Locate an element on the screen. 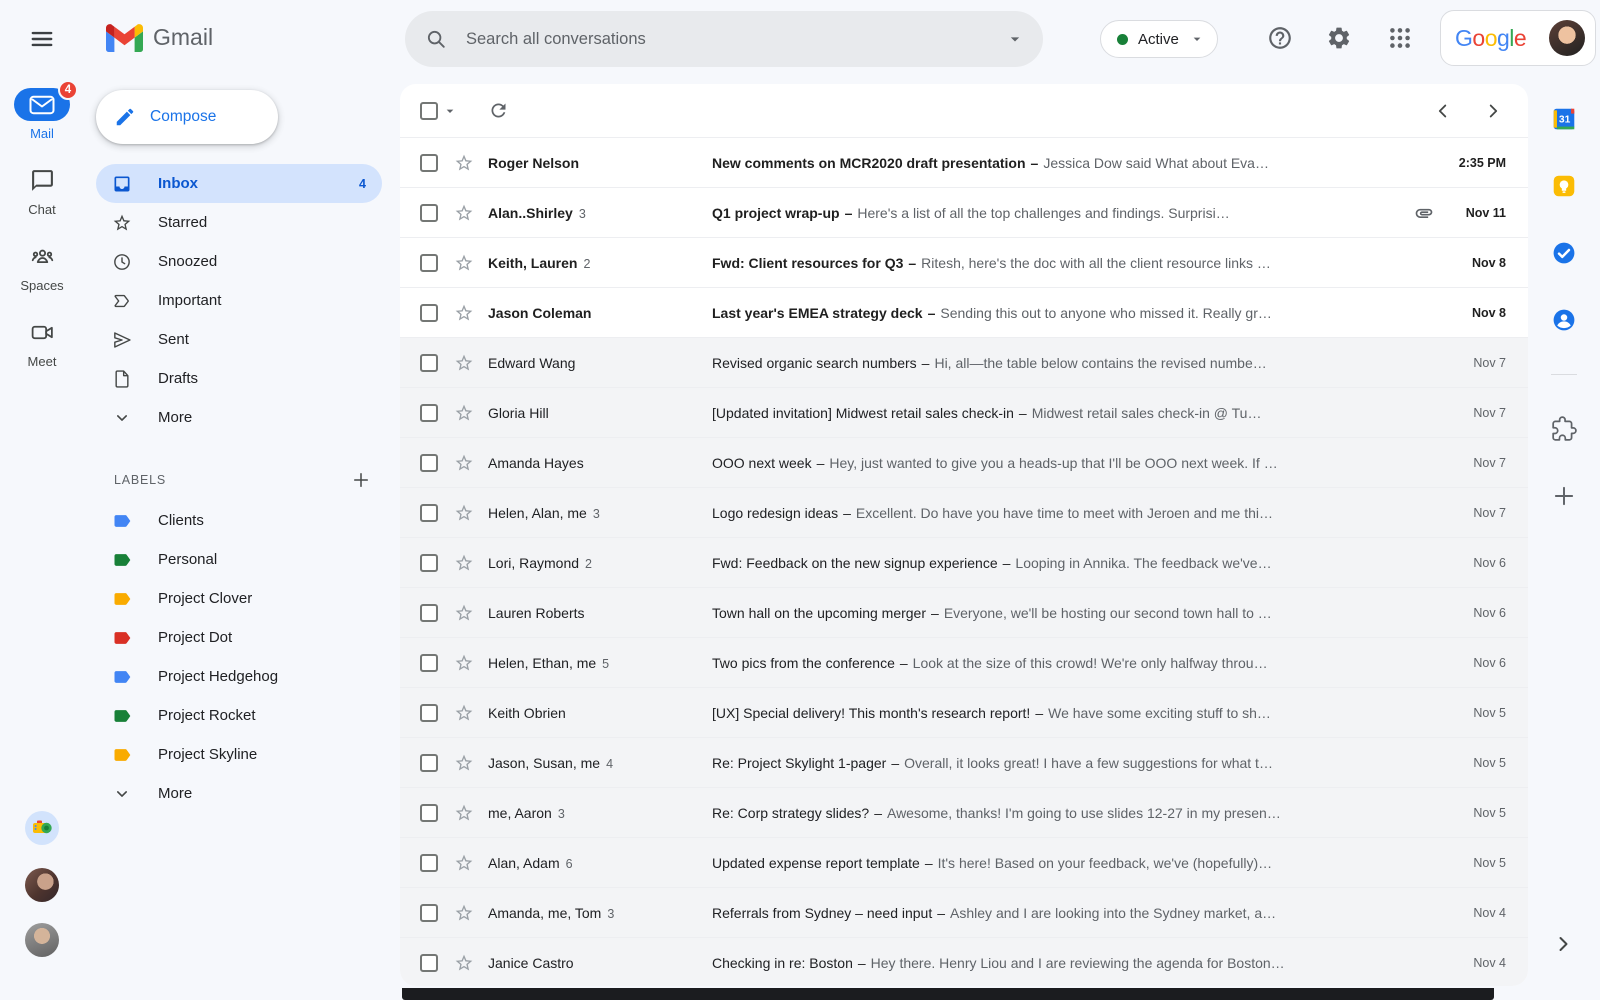 This screenshot has width=1600, height=1000. search-options-caret-icon is located at coordinates (1015, 39).